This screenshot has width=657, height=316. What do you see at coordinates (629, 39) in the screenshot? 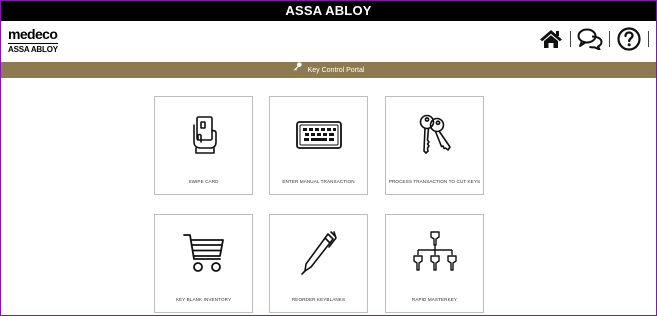
I see `help-icon` at bounding box center [629, 39].